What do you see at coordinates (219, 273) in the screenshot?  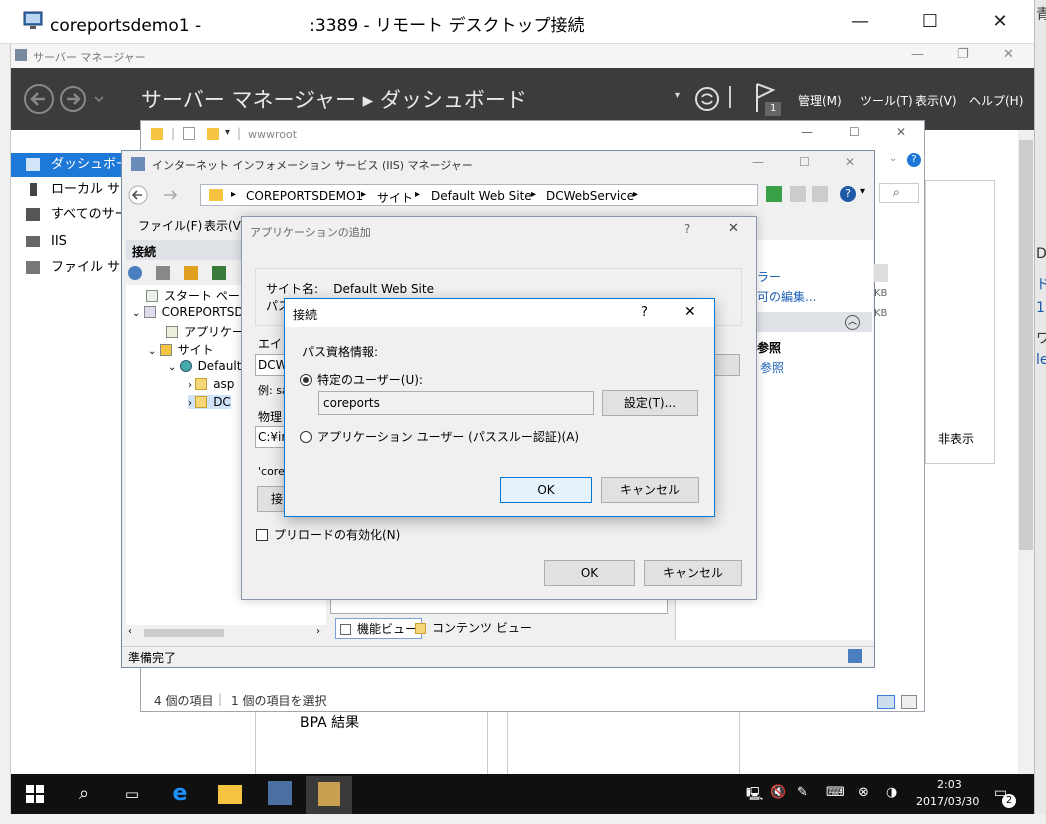 I see `disconnect-icon` at bounding box center [219, 273].